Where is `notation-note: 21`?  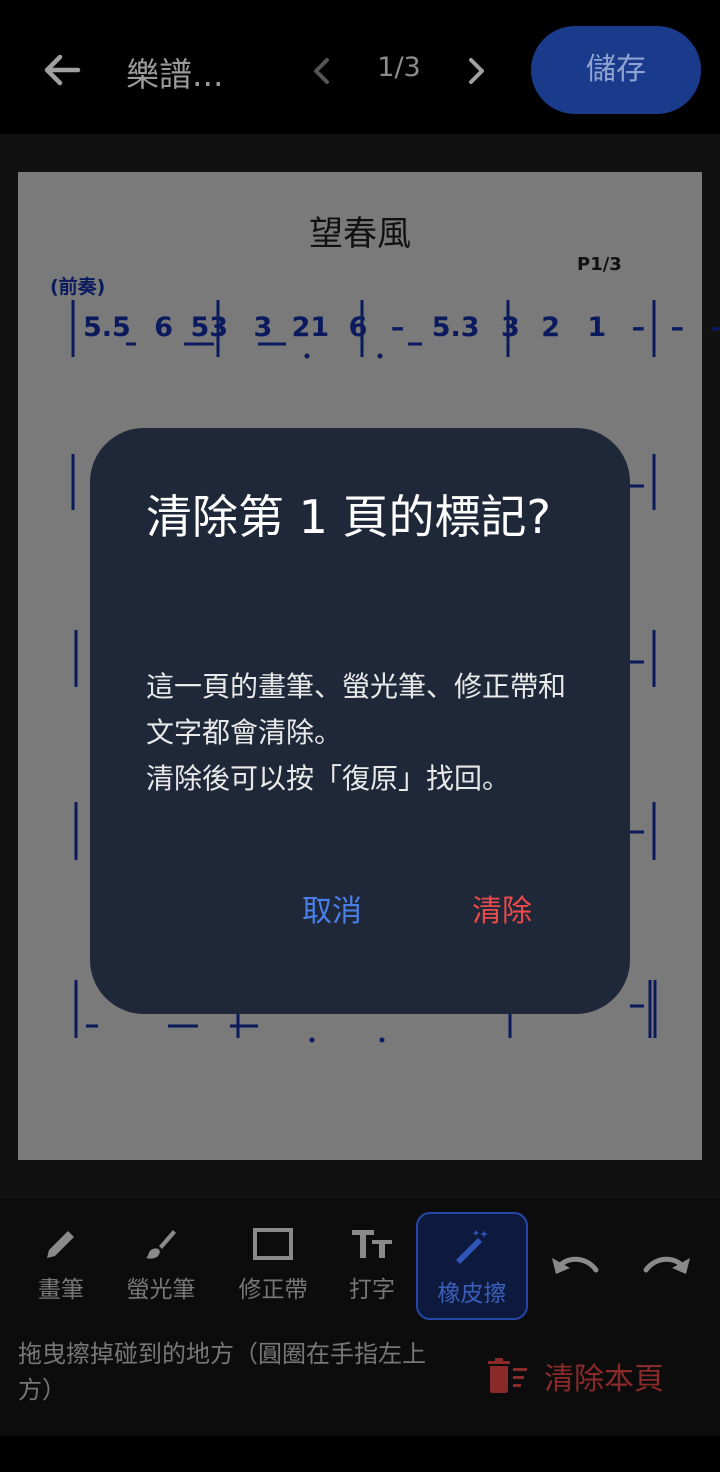
notation-note: 21 is located at coordinates (310, 327).